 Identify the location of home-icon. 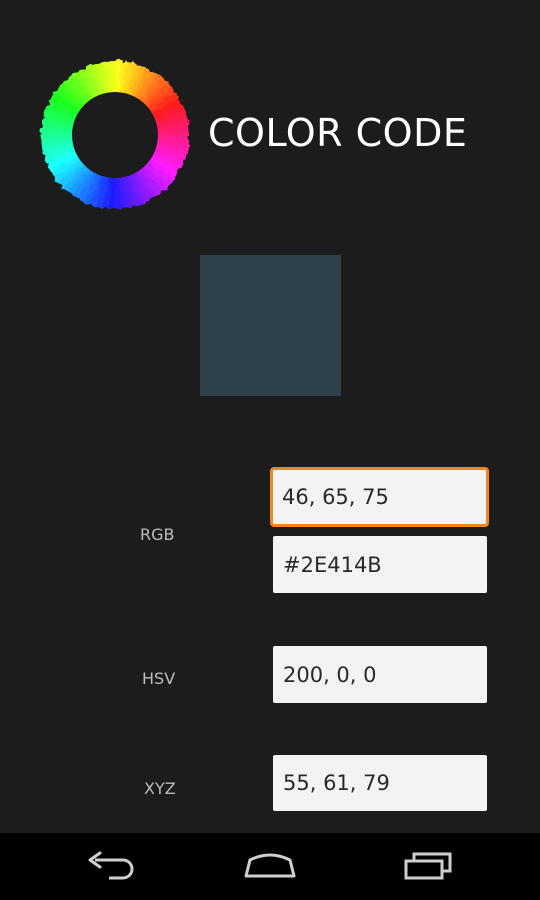
(270, 867).